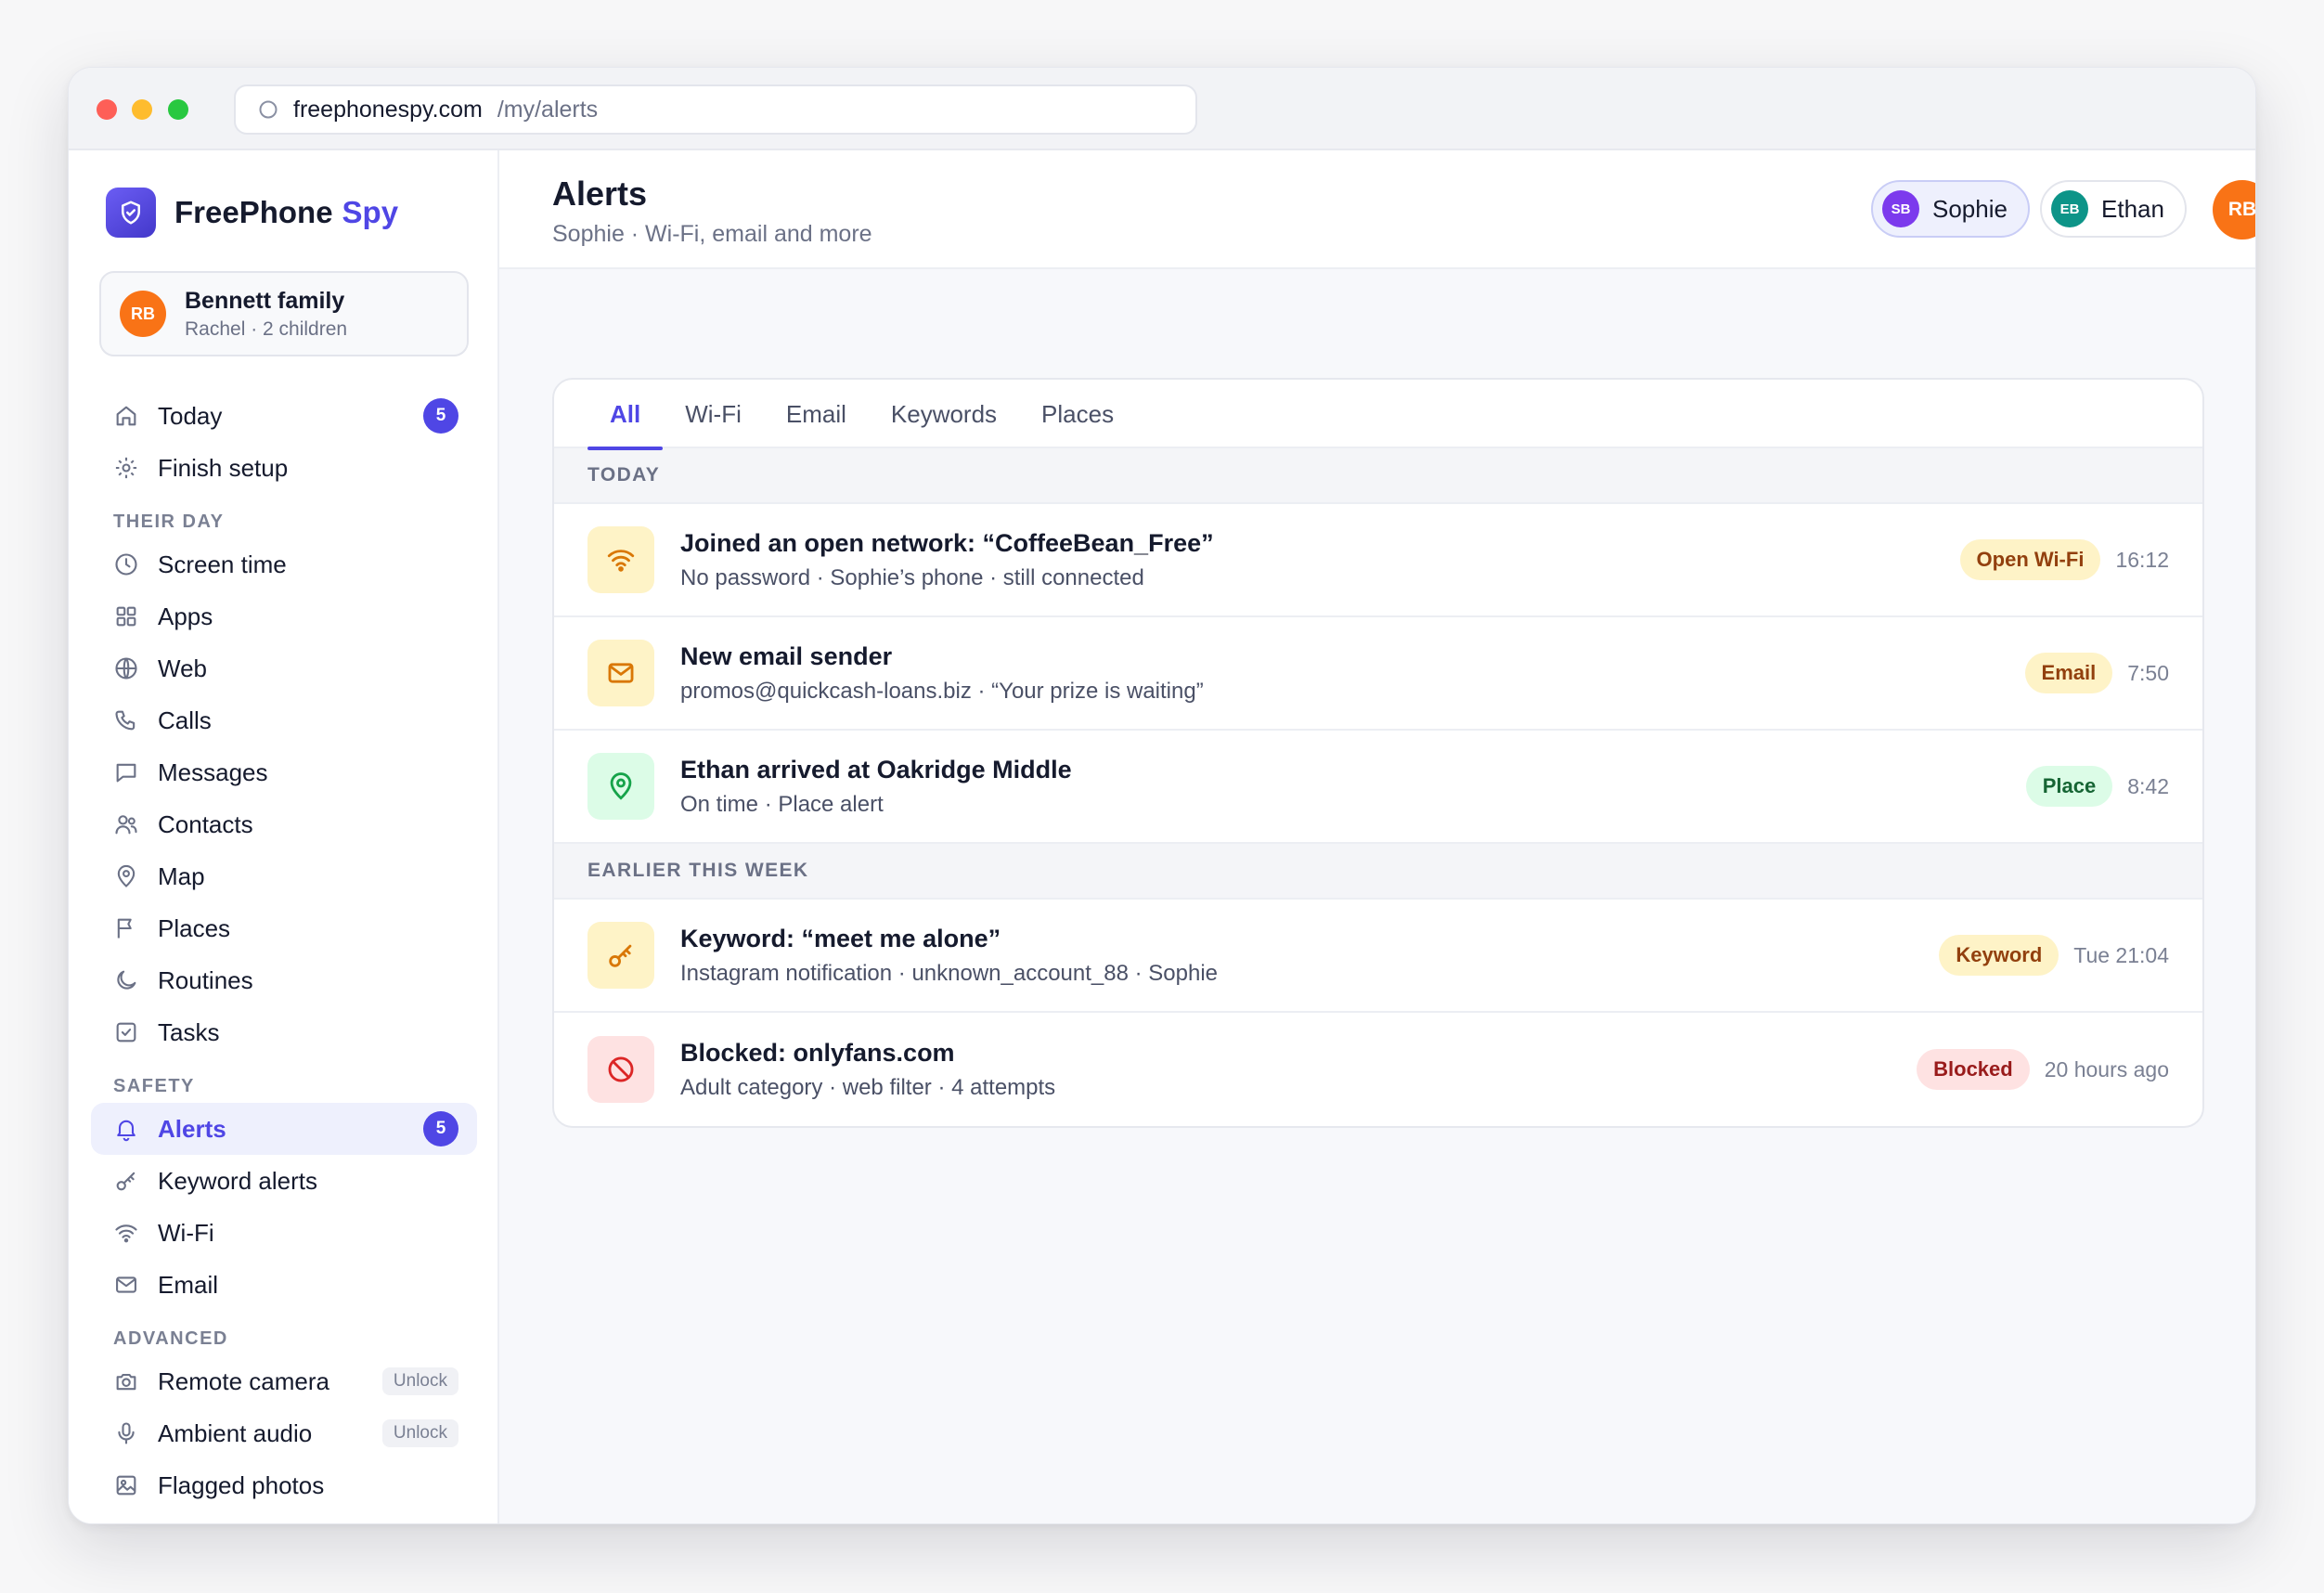  I want to click on sidebar-item-map: Map, so click(284, 876).